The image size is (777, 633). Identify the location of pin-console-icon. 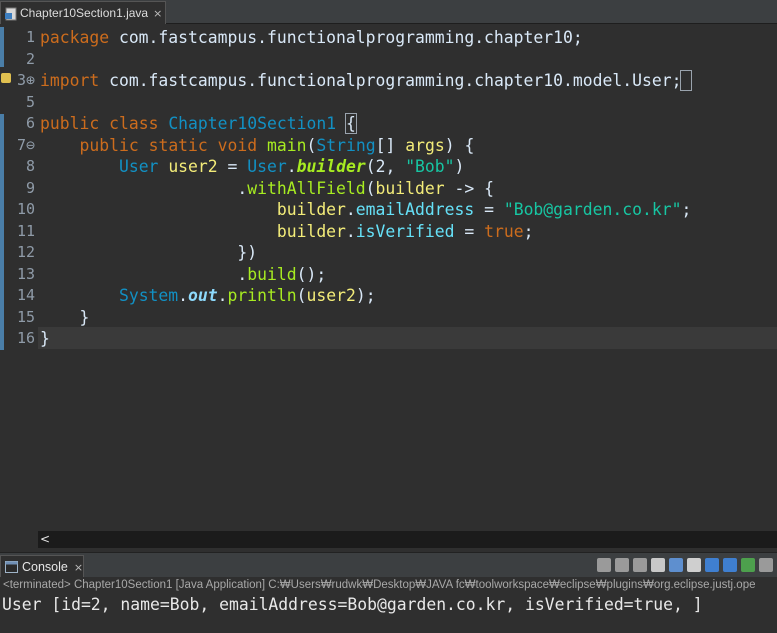
(712, 565).